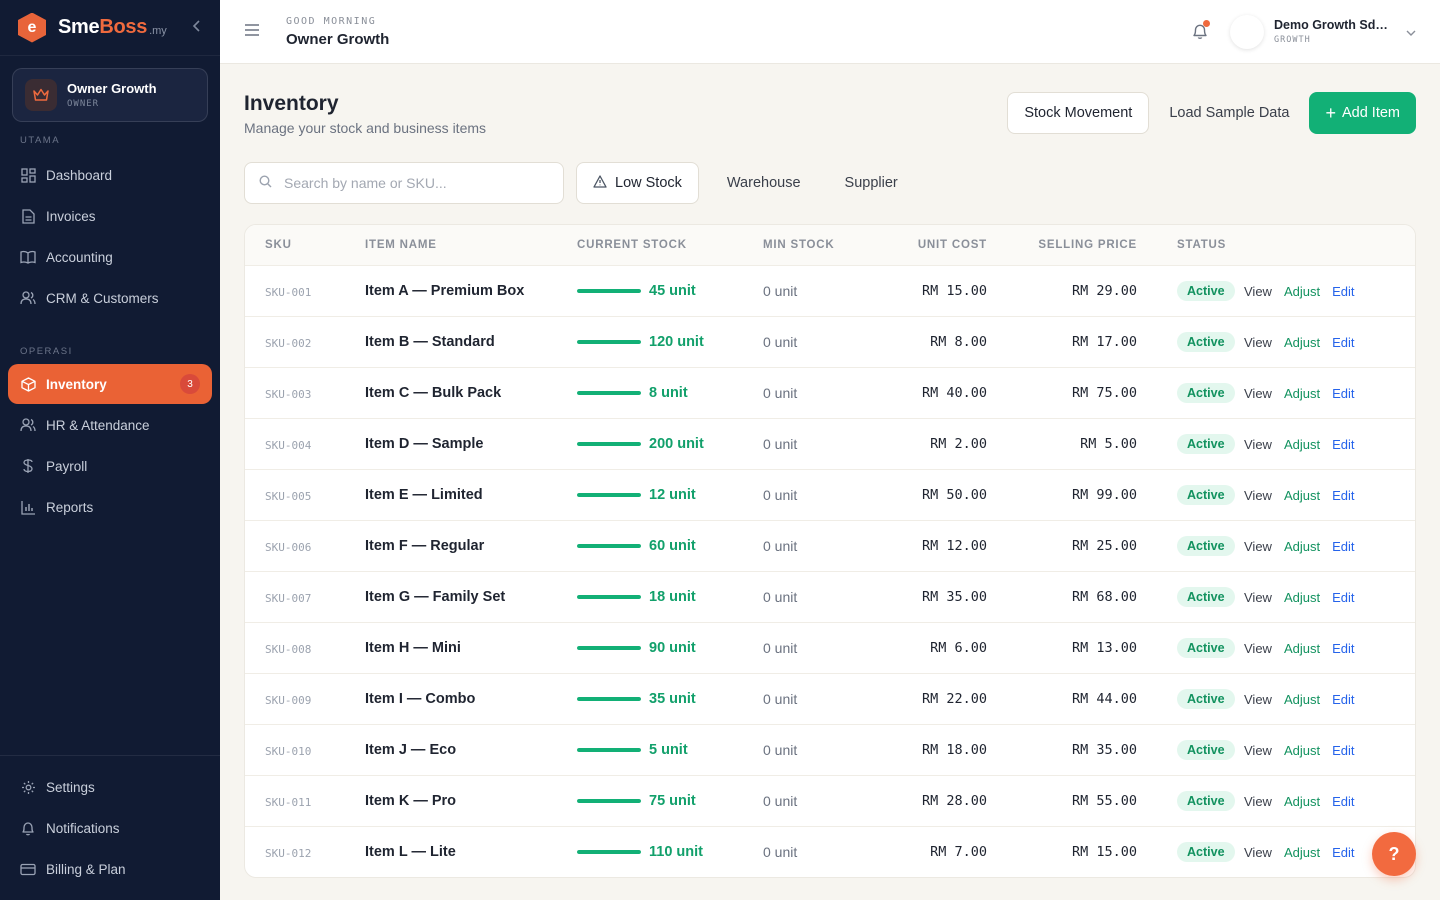 This screenshot has height=900, width=1440. I want to click on column-header-selling-price: SELLING PRICE, so click(1062, 245).